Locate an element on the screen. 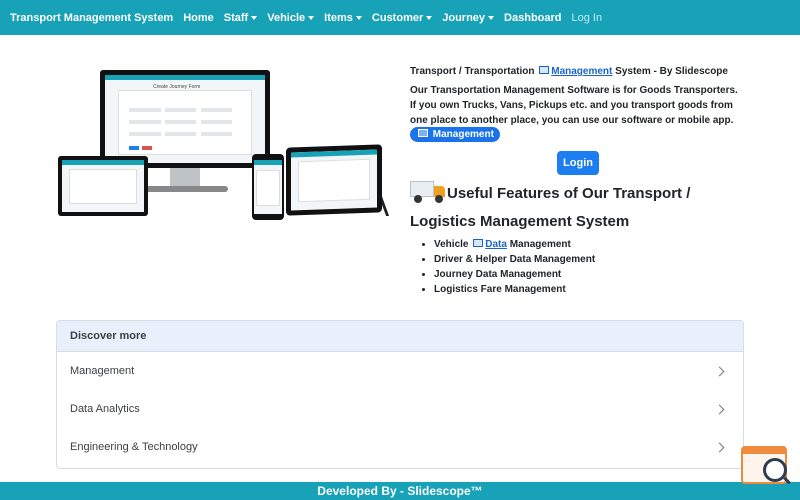  nav-login-label: Log In is located at coordinates (587, 17).